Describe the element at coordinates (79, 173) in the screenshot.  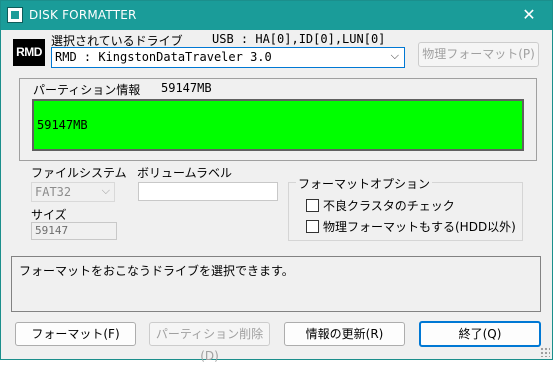
I see `filesystem-label: ファイルシステム` at that location.